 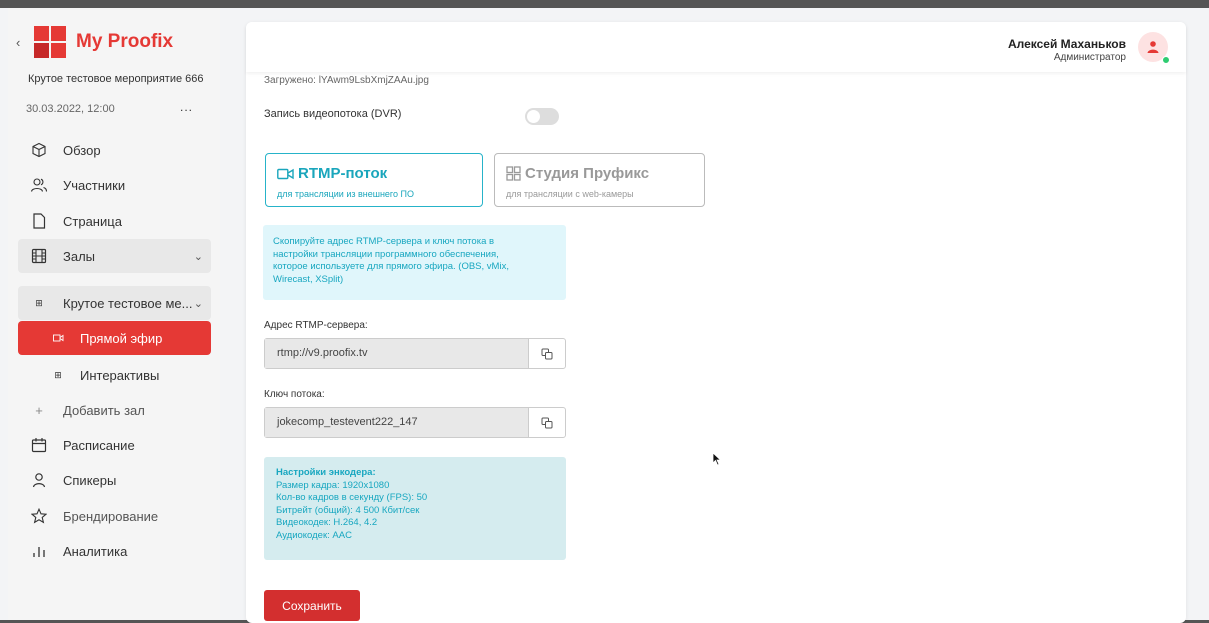 I want to click on dvr-label: Запись видеопотока (DVR), so click(x=333, y=114).